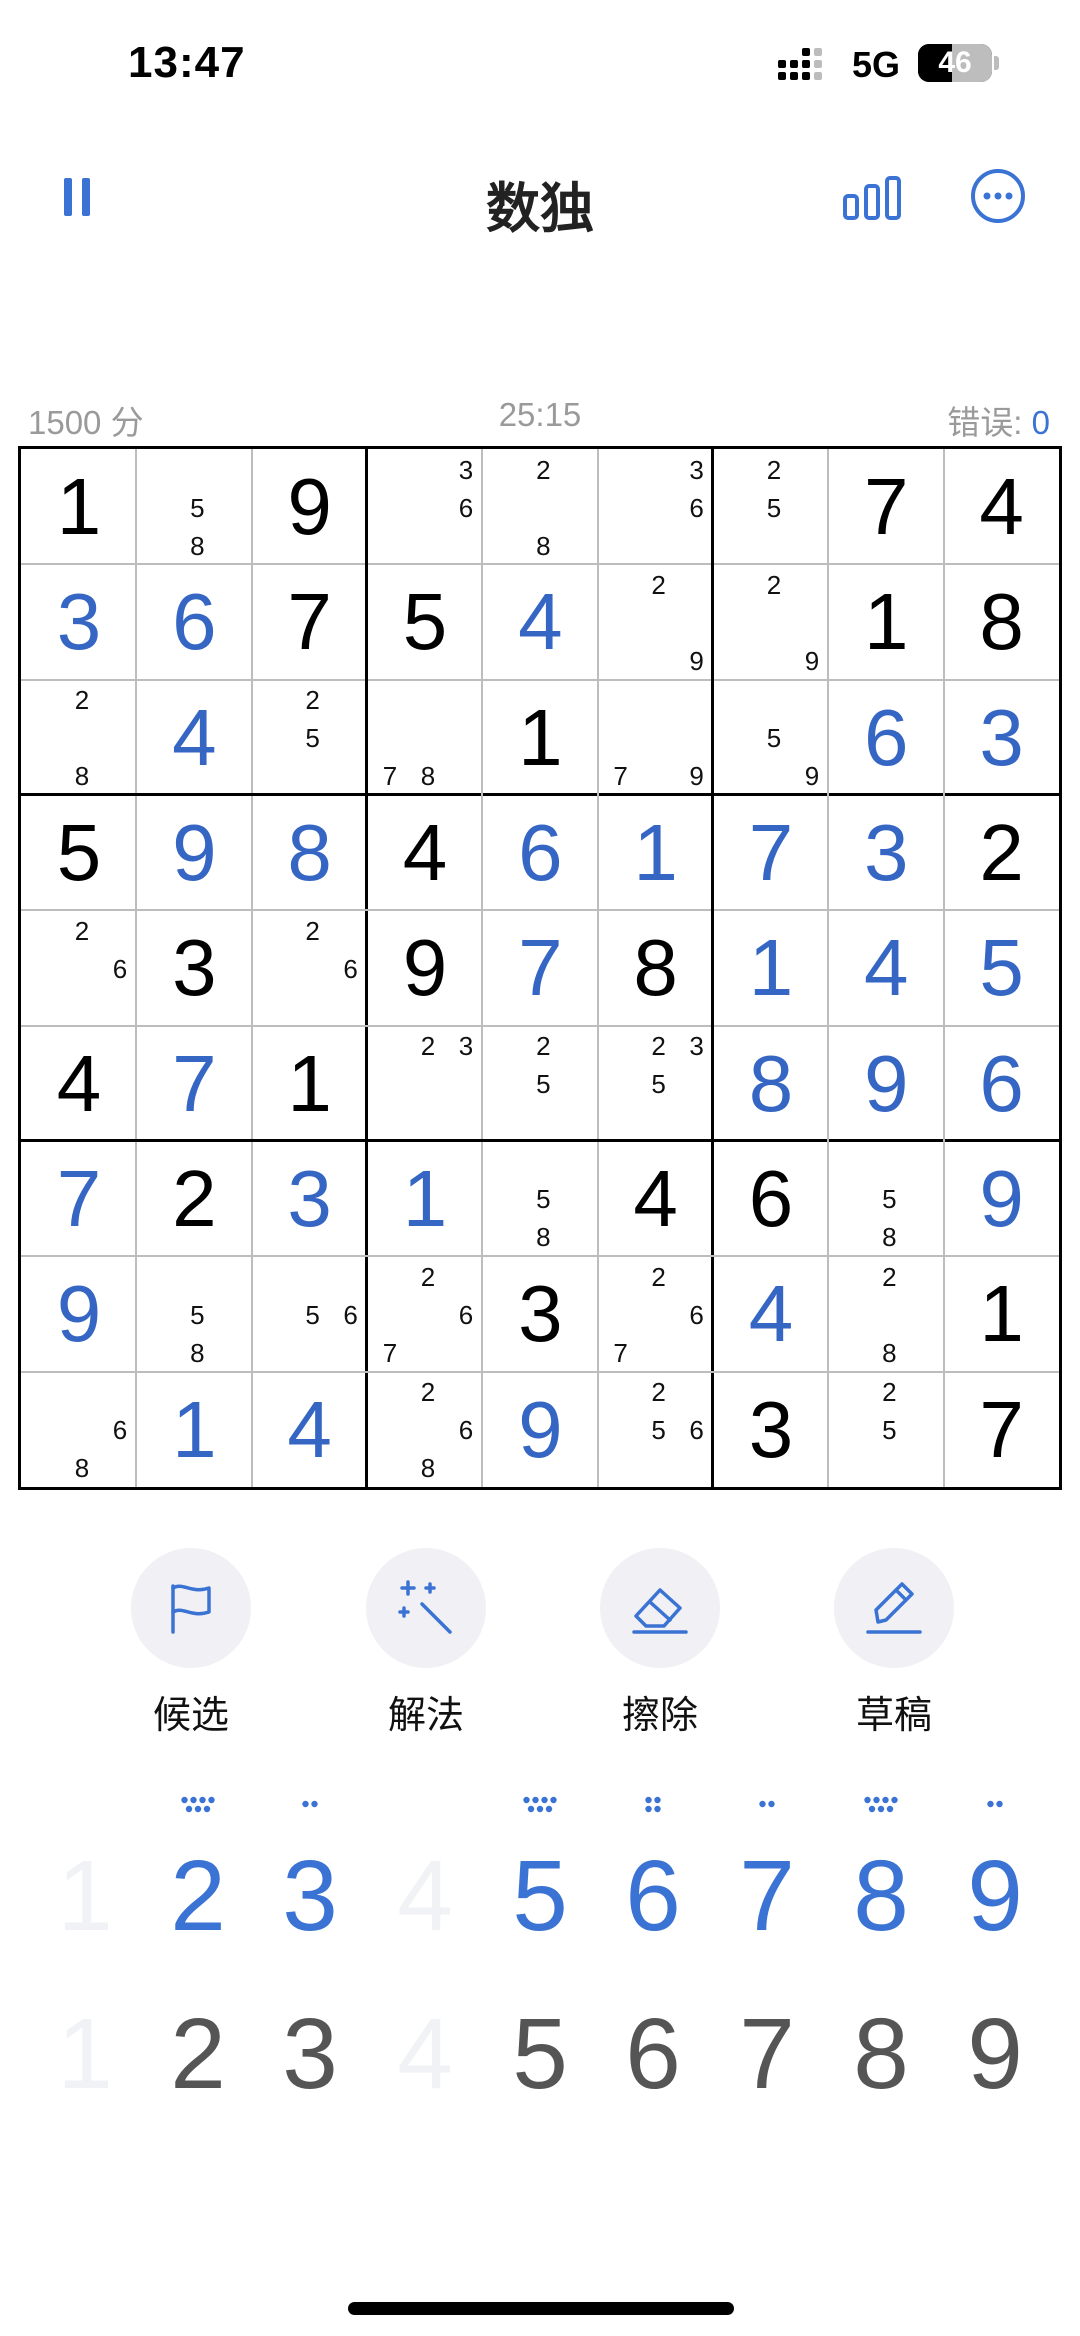 This screenshot has height=2336, width=1080. What do you see at coordinates (194, 1430) in the screenshot?
I see `sudoku-cell-r9c2: 1` at bounding box center [194, 1430].